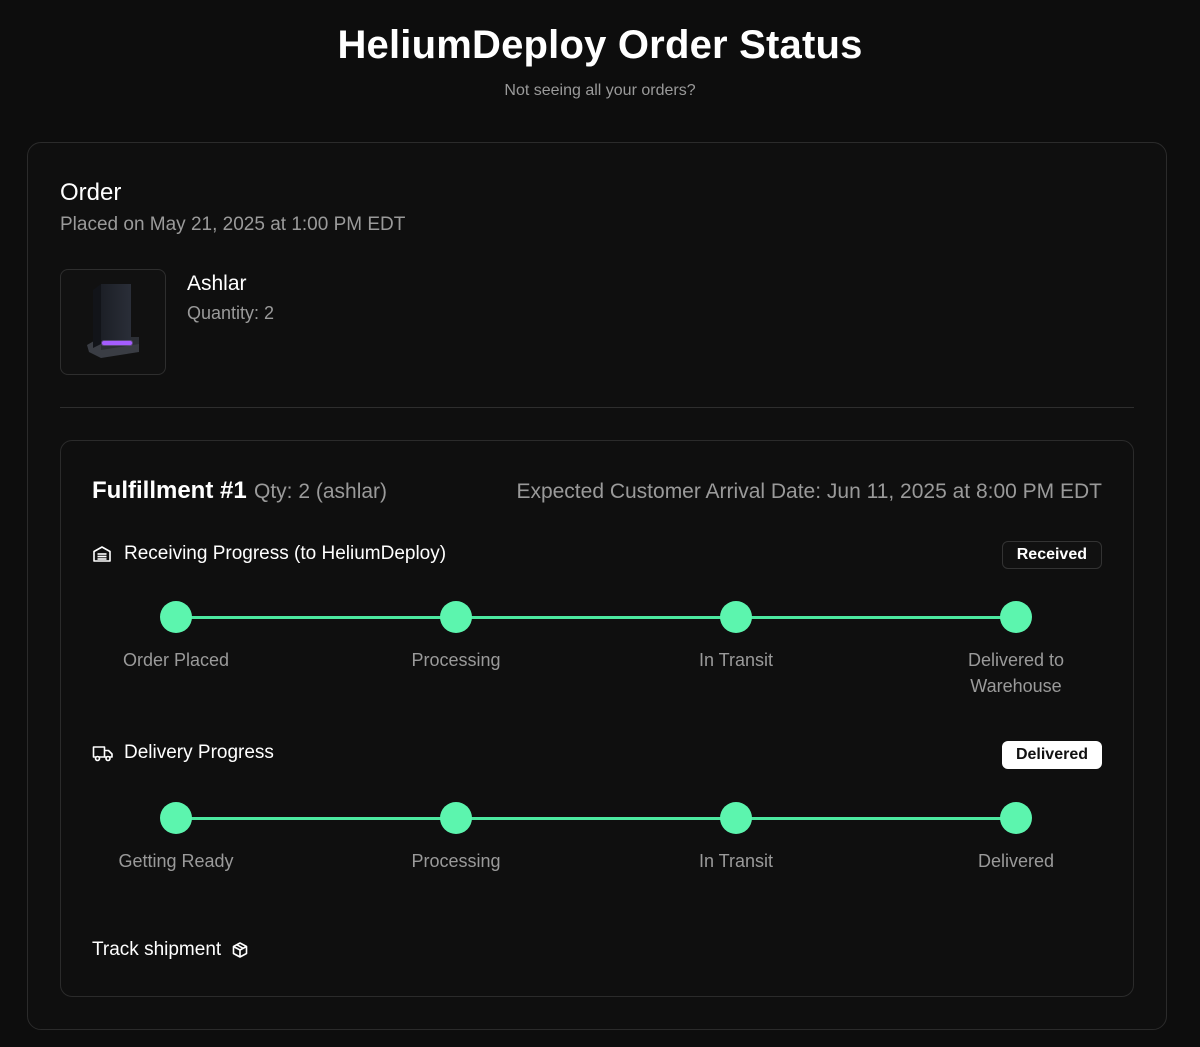  Describe the element at coordinates (1016, 861) in the screenshot. I see `step-label: Delivered` at that location.